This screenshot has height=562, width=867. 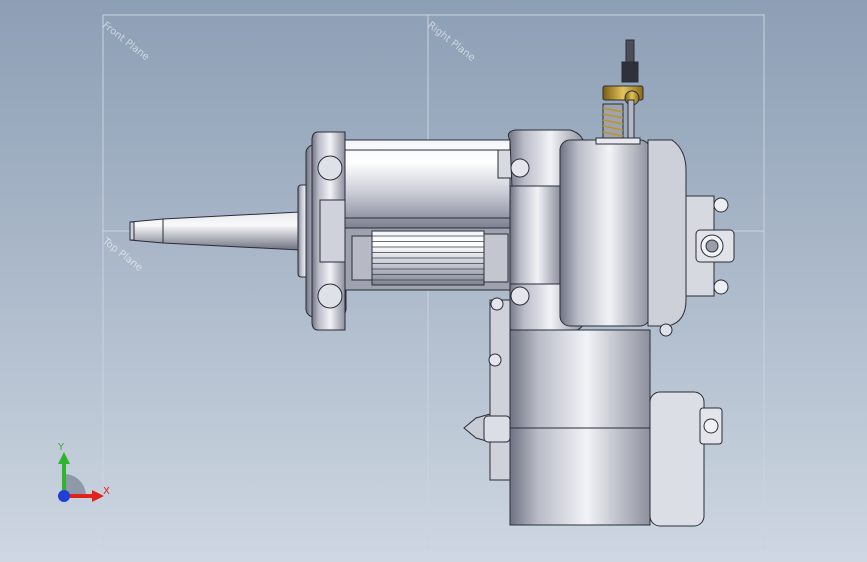 What do you see at coordinates (647, 238) in the screenshot?
I see `gearbox-housing` at bounding box center [647, 238].